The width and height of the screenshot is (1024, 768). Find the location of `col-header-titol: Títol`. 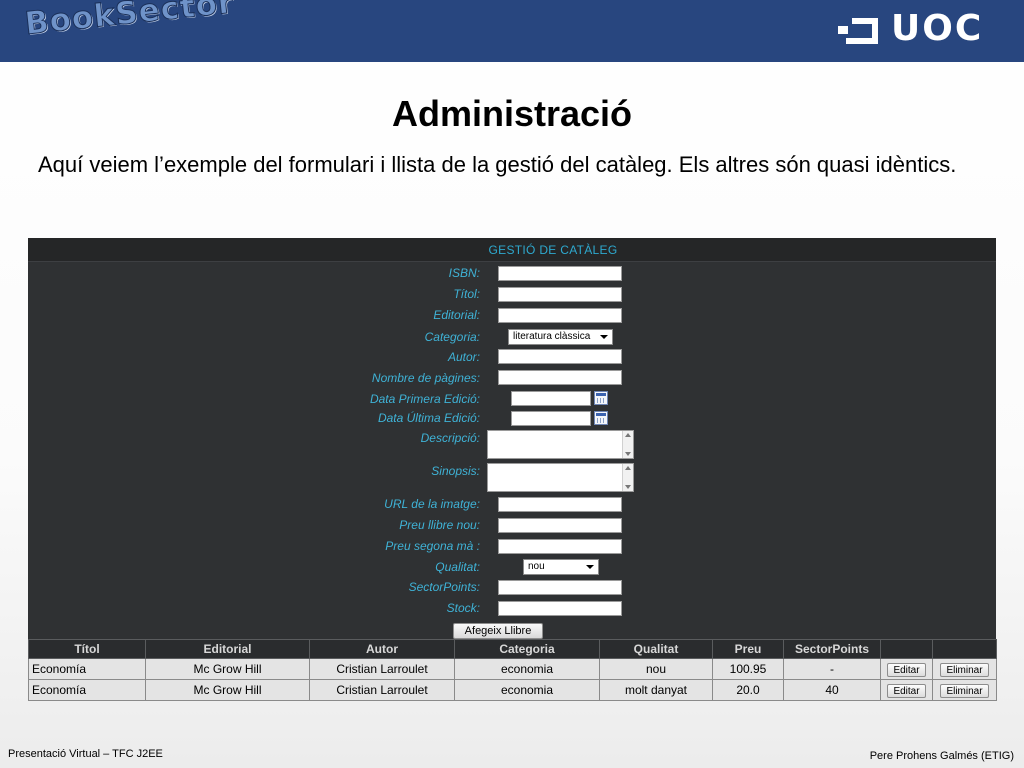

col-header-titol: Títol is located at coordinates (87, 649).